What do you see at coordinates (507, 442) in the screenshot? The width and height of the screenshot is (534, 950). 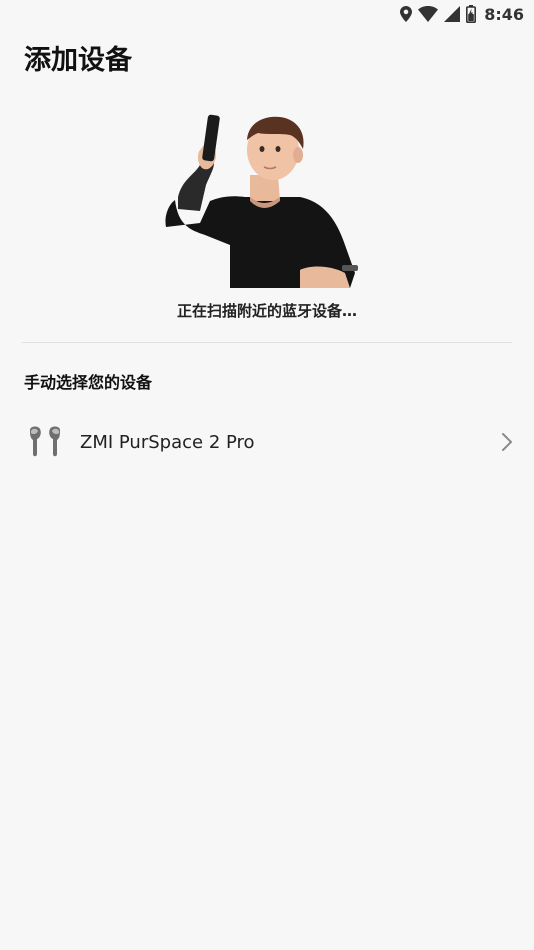 I see `chevron-right-icon` at bounding box center [507, 442].